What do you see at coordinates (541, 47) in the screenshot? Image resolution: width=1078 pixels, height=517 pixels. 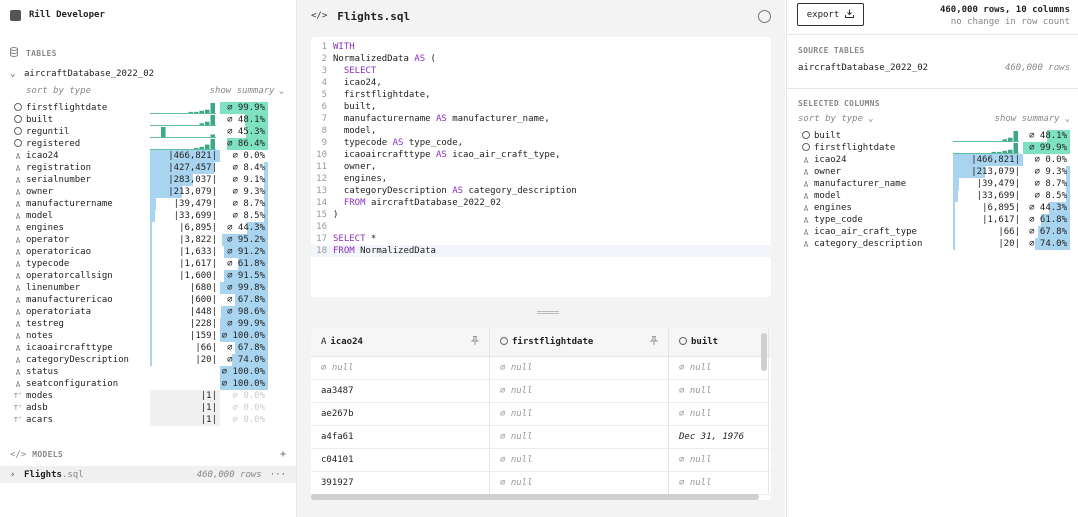 I see `code-line: 1 WITH` at bounding box center [541, 47].